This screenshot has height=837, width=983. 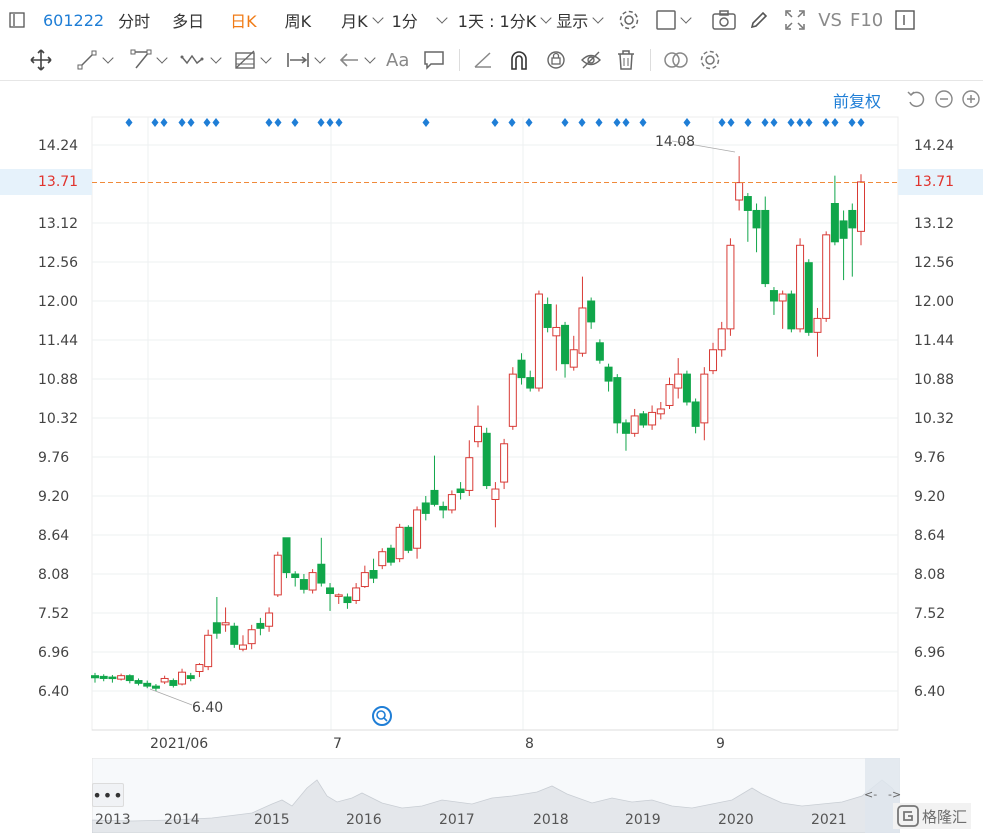 I want to click on line-tool-icon, so click(x=95, y=60).